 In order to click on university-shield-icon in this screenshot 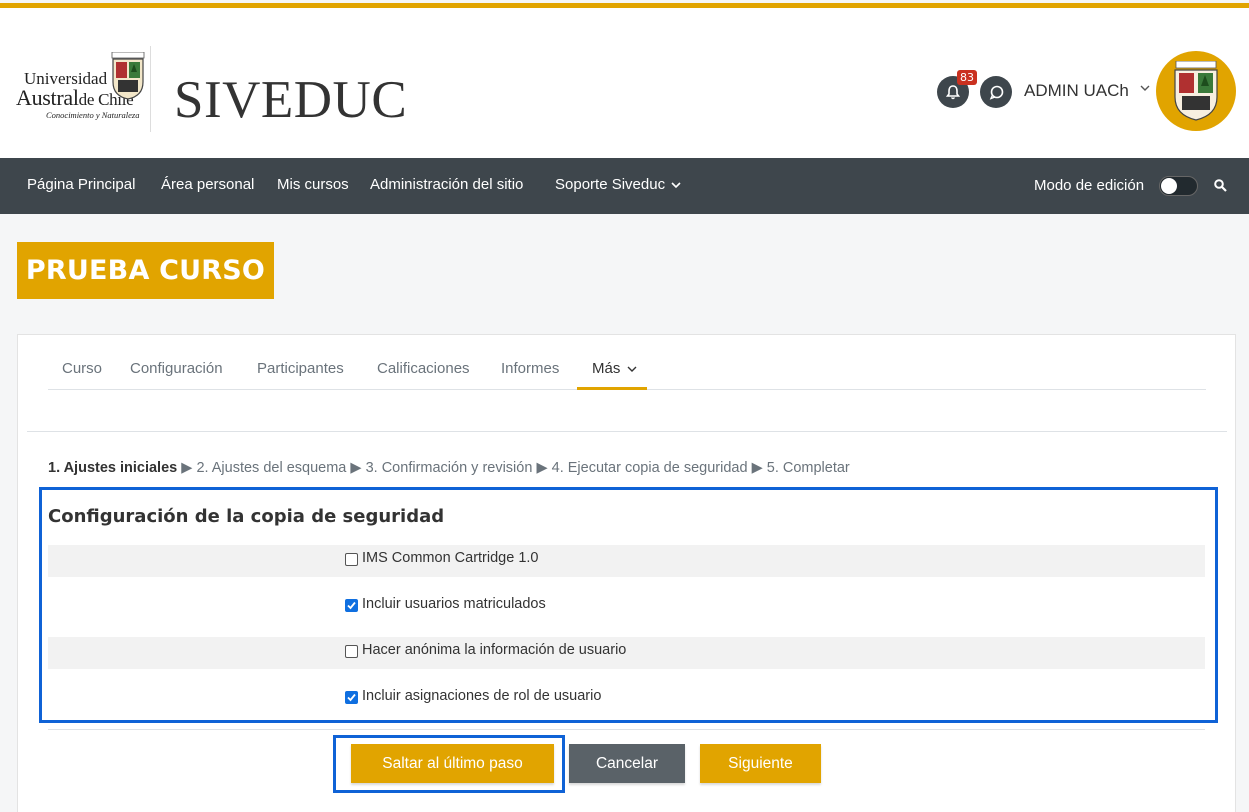, I will do `click(128, 76)`.